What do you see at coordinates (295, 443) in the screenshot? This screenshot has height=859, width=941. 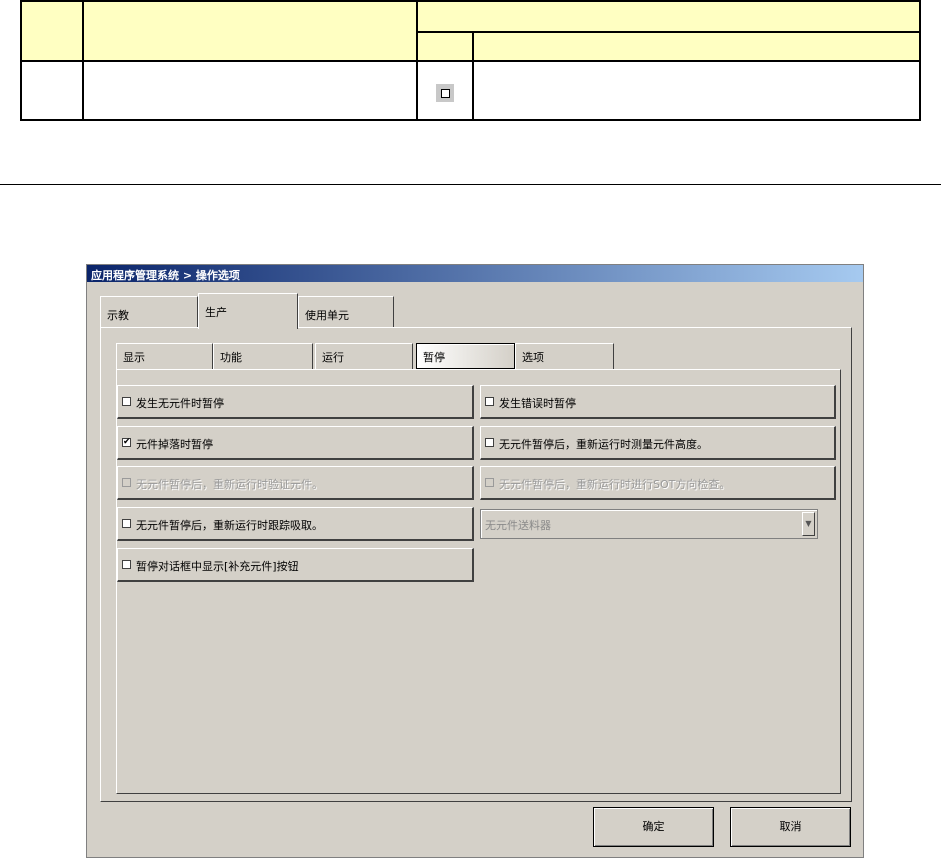 I see `option-pause-component-drop: ✔ 元件掉落时暂停` at bounding box center [295, 443].